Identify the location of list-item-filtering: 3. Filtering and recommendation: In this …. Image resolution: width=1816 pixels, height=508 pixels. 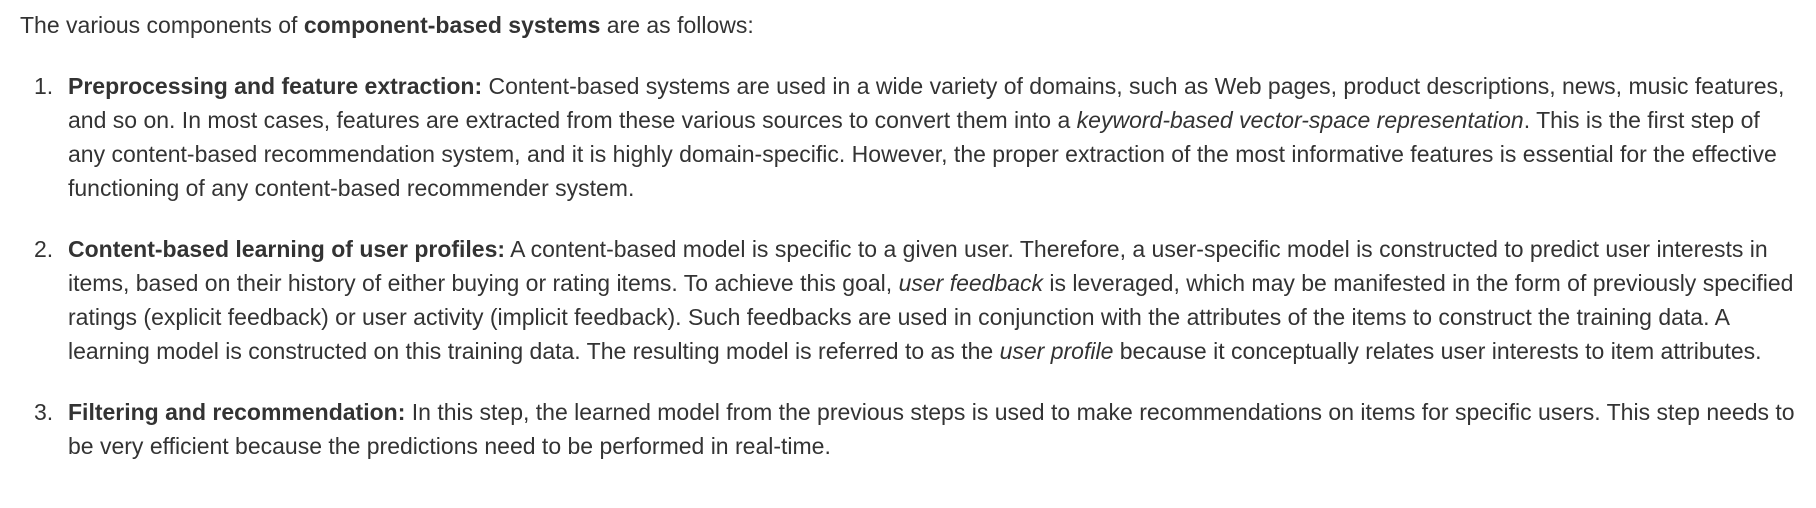
(915, 429).